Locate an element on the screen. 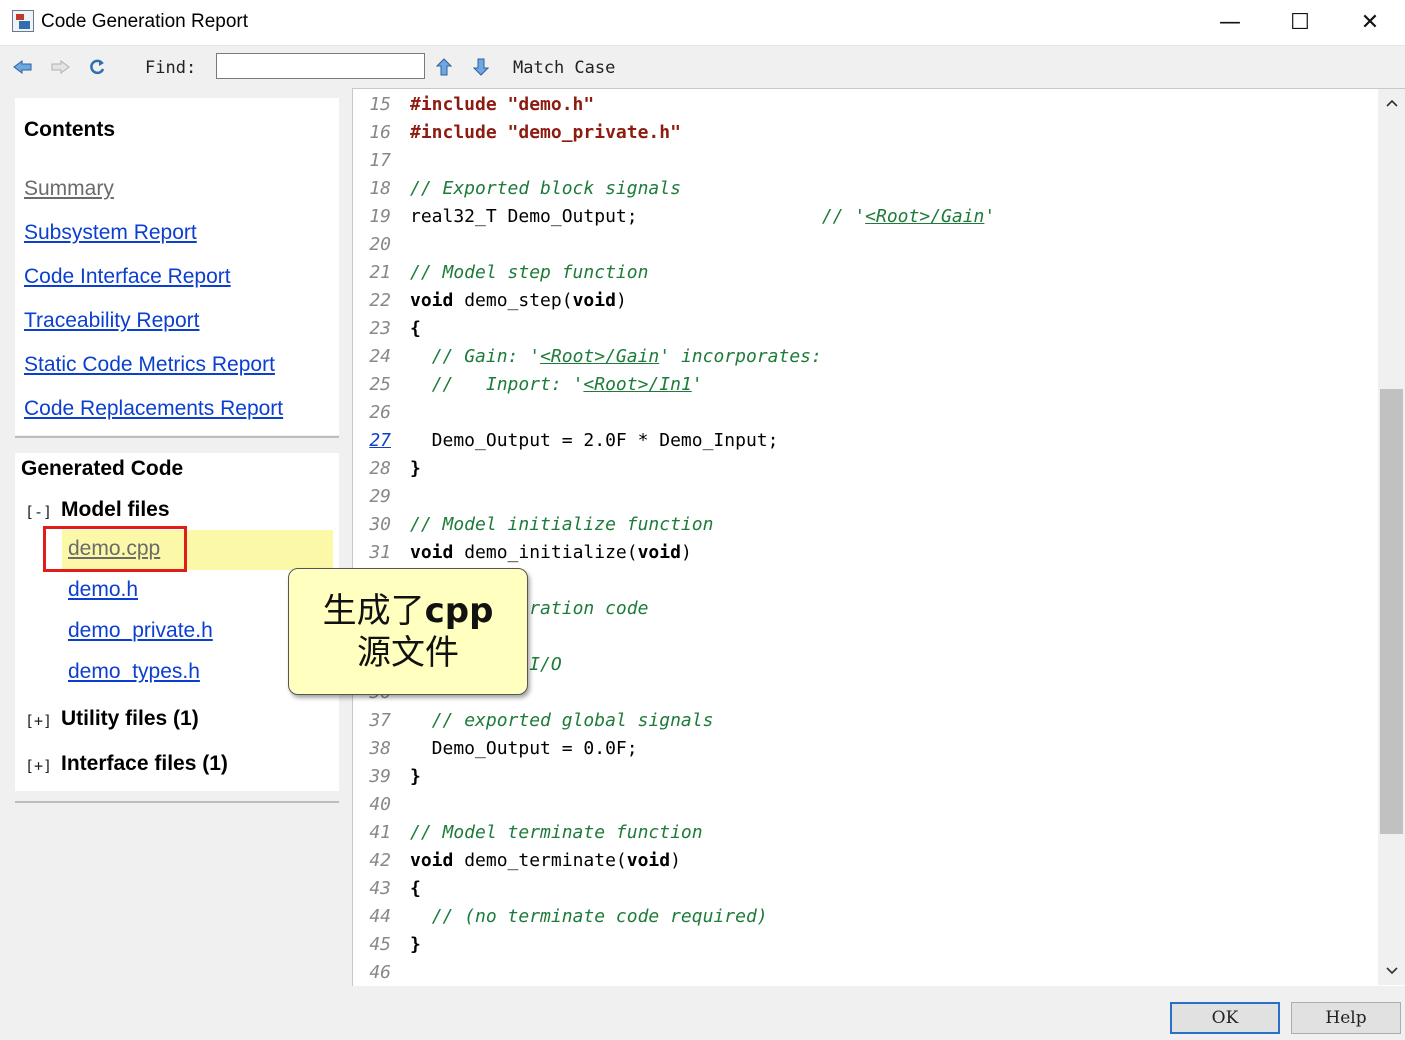 Image resolution: width=1405 pixels, height=1040 pixels. line-number: 37 is located at coordinates (380, 720).